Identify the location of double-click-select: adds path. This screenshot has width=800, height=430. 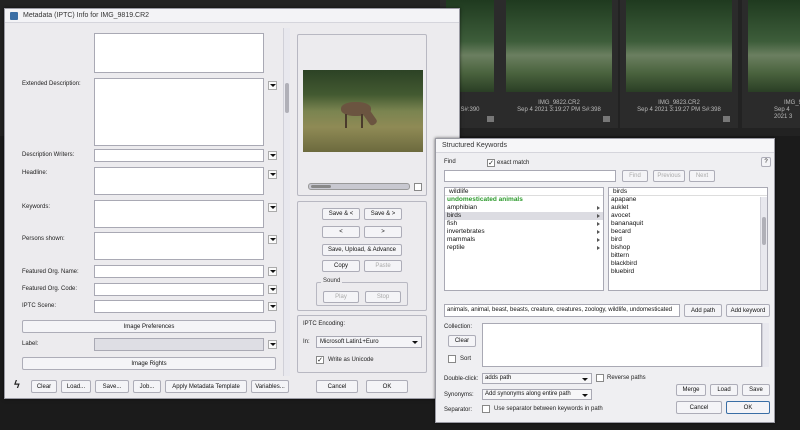
(537, 378).